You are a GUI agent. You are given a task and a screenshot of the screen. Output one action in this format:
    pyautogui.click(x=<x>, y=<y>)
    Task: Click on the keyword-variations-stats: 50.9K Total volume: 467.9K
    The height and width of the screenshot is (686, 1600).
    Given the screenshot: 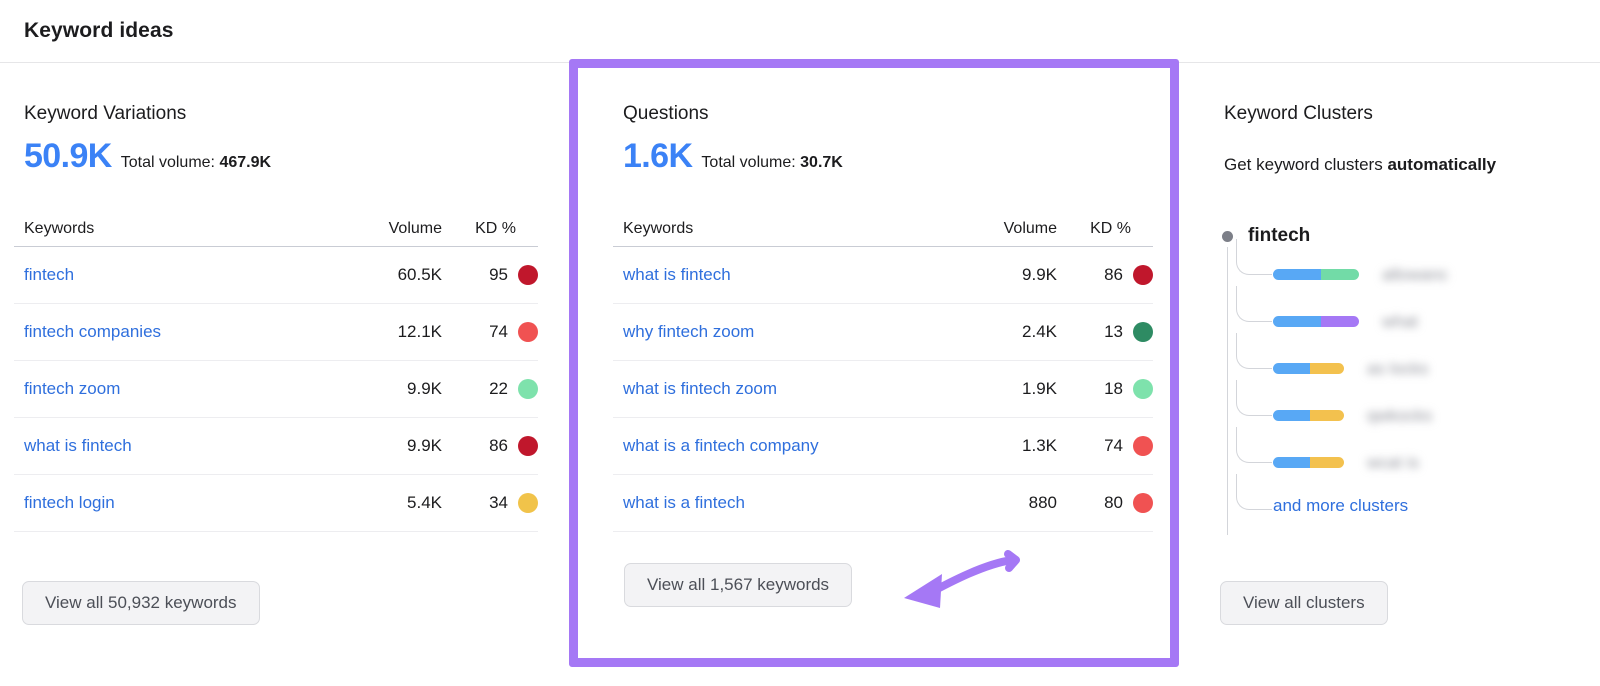 What is the action you would take?
    pyautogui.click(x=147, y=156)
    